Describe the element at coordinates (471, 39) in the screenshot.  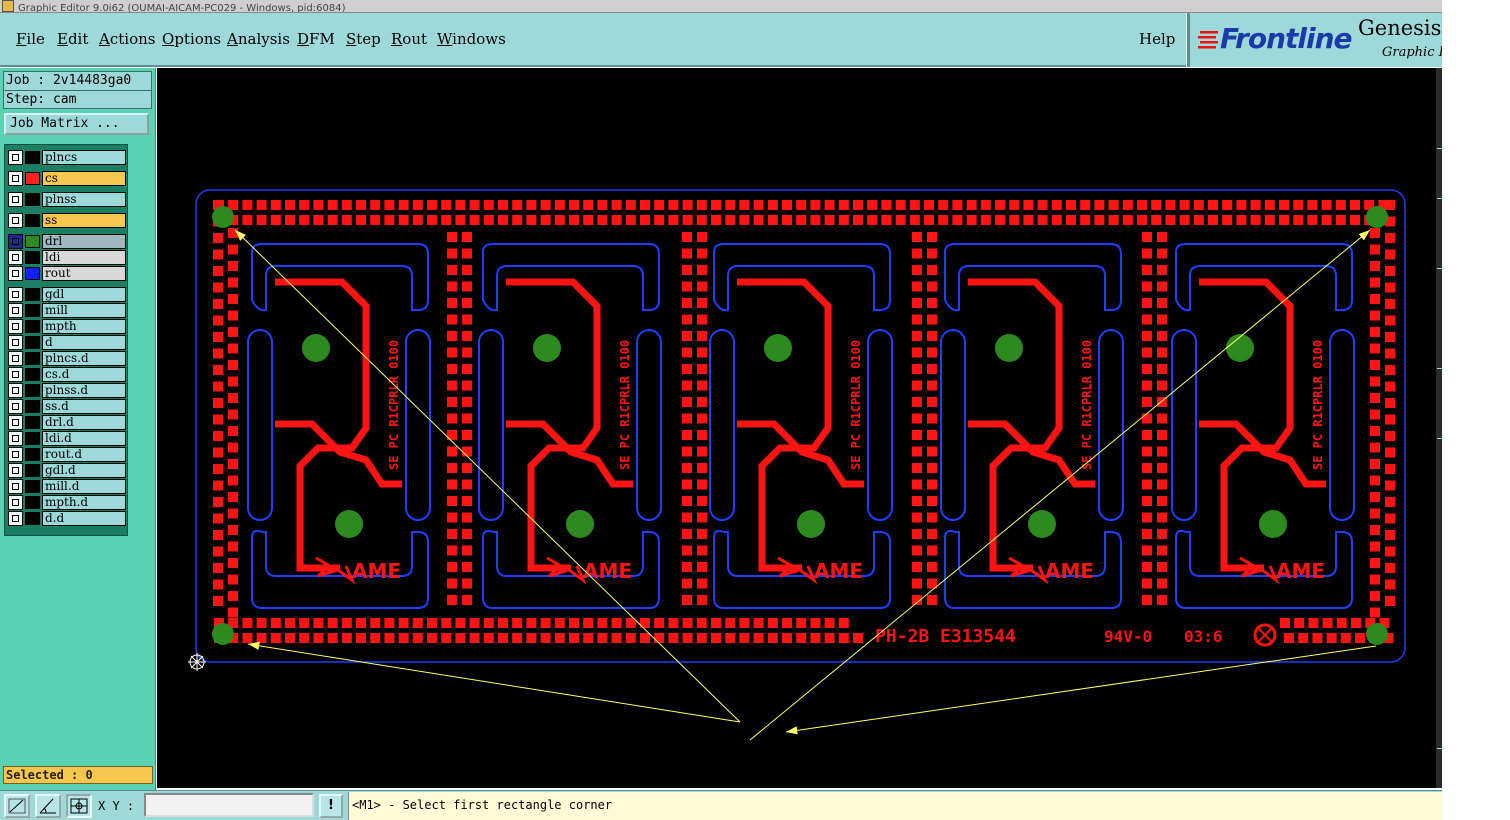
I see `menu-item-windows: Windows` at that location.